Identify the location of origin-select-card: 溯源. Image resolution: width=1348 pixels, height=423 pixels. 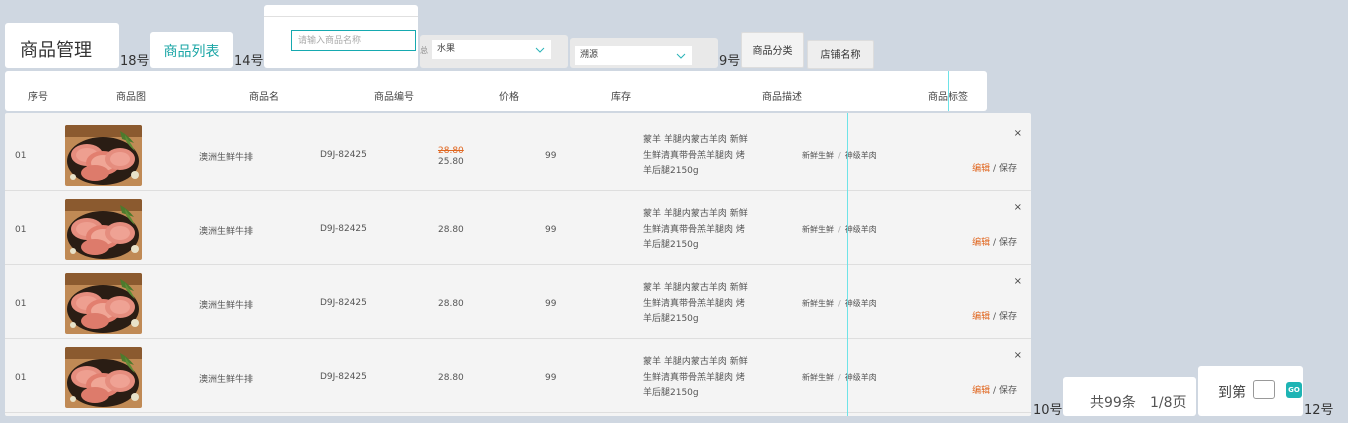
(644, 53).